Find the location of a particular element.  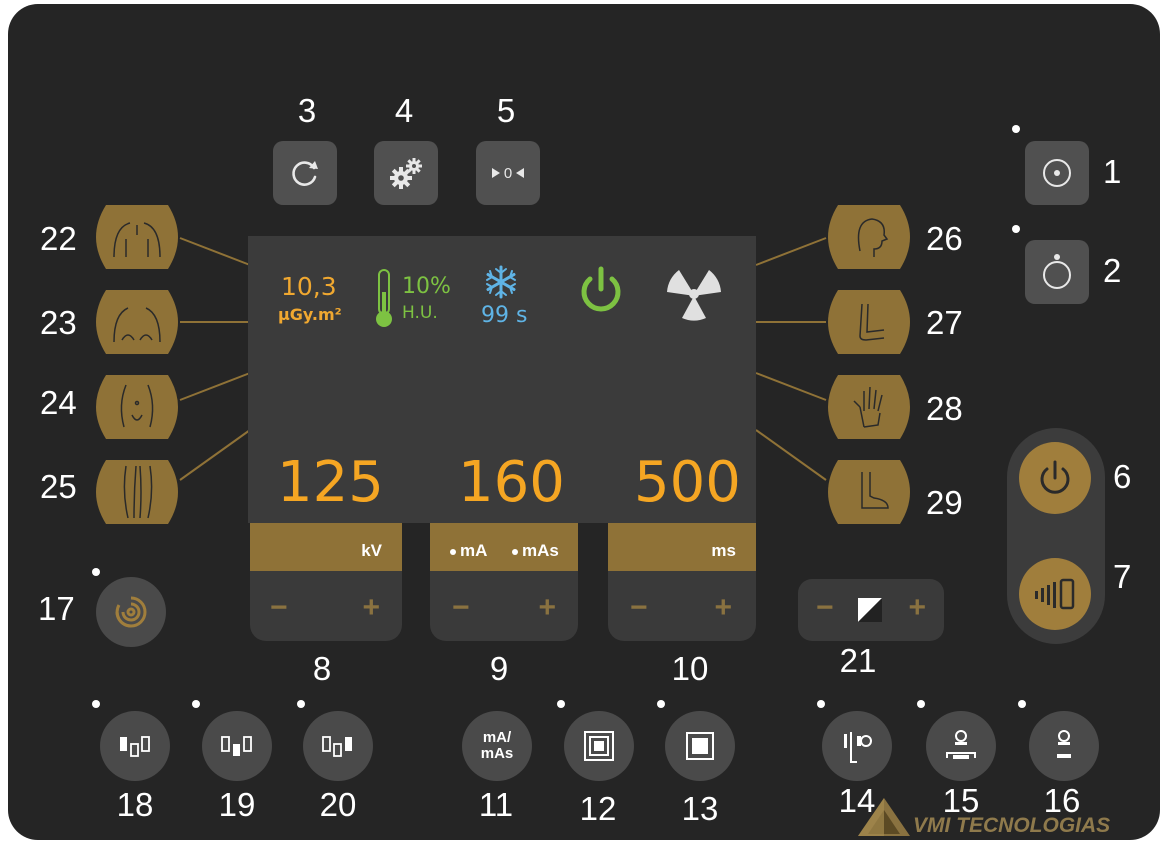

power-icon is located at coordinates (1055, 477).